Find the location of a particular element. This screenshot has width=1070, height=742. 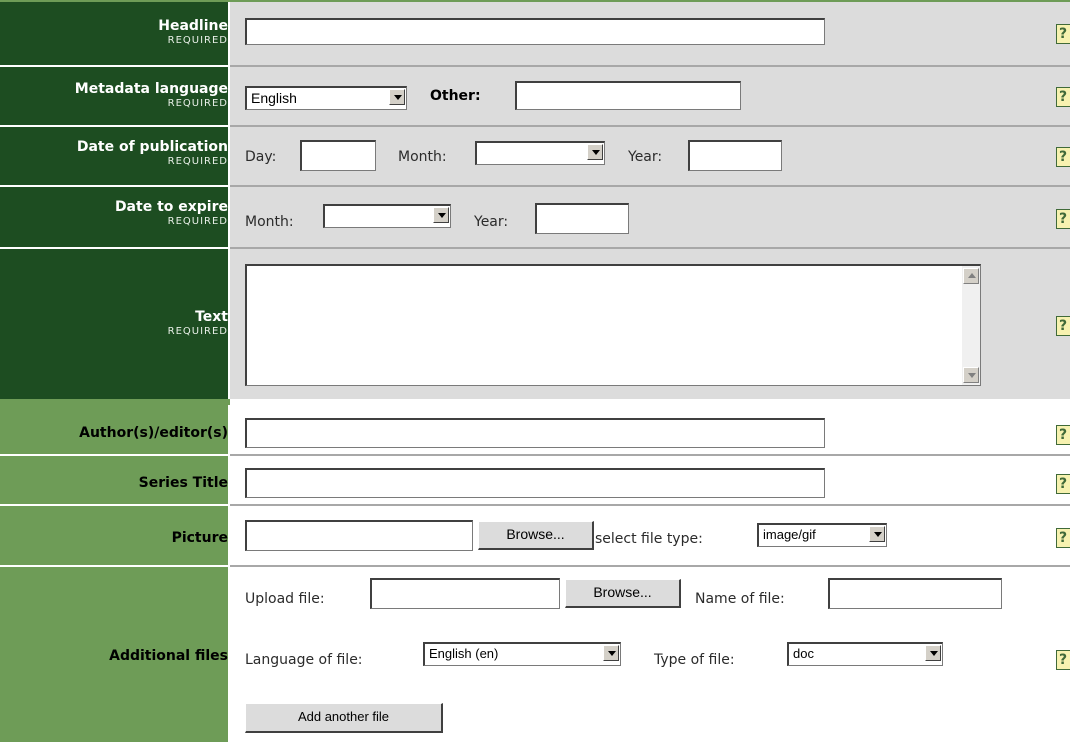

metadata-language-cell: English Other: is located at coordinates (650, 96).